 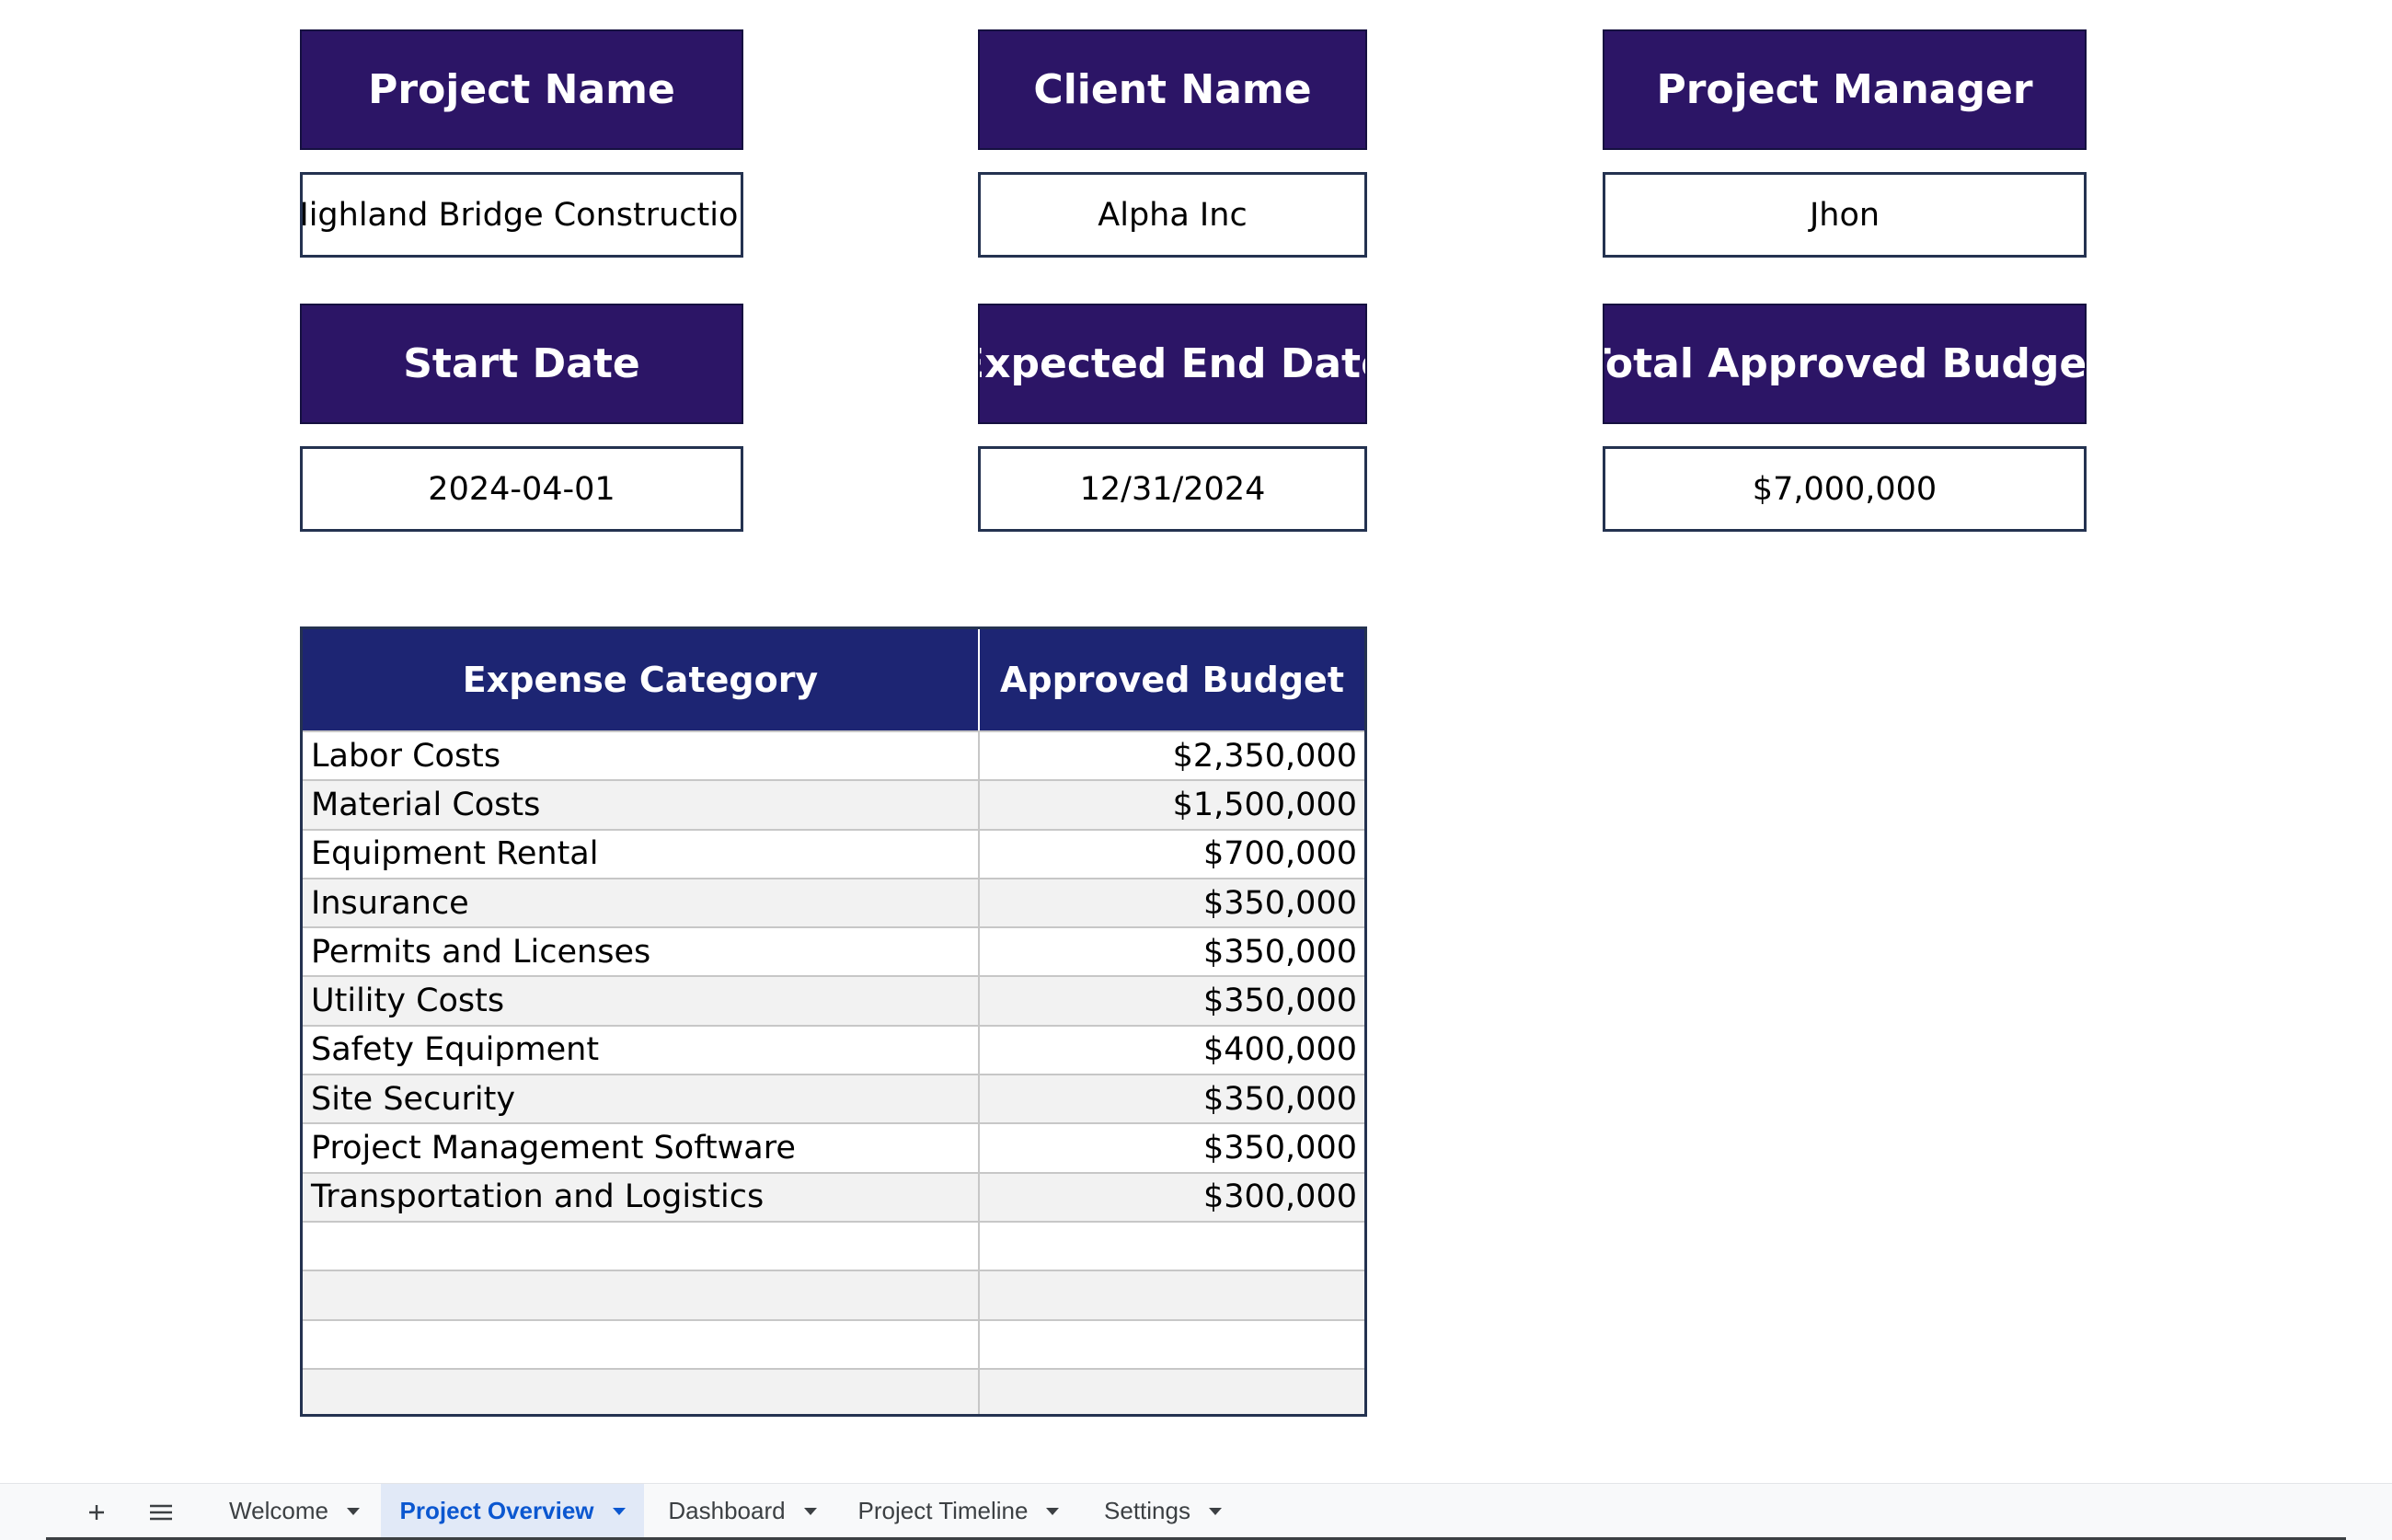 I want to click on table-row: Material Costs $1,500,000, so click(x=833, y=804).